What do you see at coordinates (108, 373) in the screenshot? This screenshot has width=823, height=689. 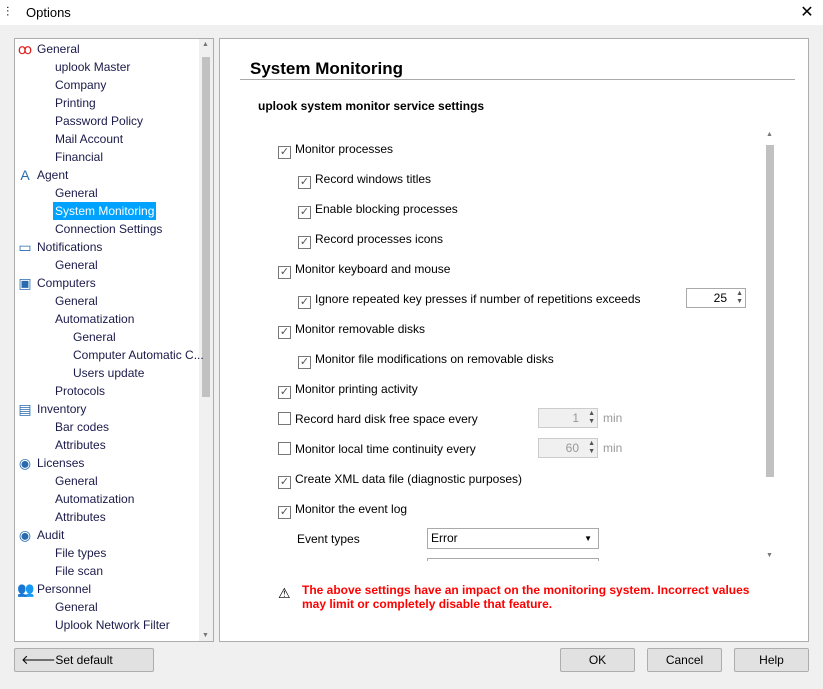 I see `tree-item: Users update` at bounding box center [108, 373].